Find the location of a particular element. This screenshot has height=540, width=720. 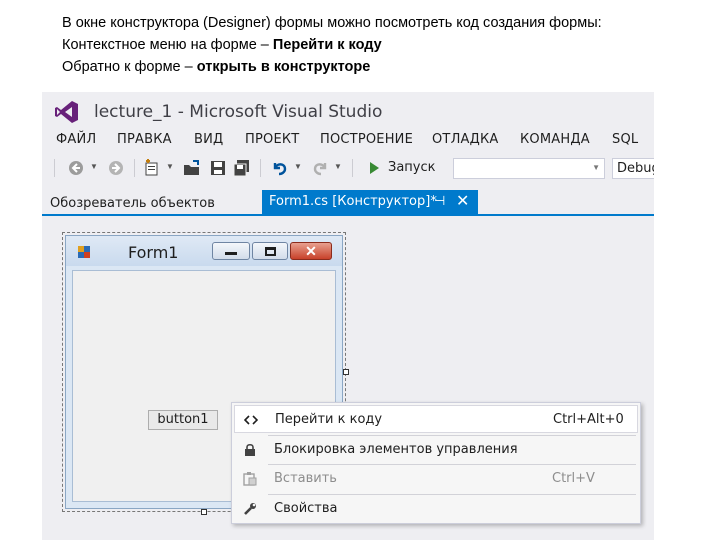

tab-form1-designer: Form1.cs [Конструктор]* ⊣ ✕ is located at coordinates (370, 202).